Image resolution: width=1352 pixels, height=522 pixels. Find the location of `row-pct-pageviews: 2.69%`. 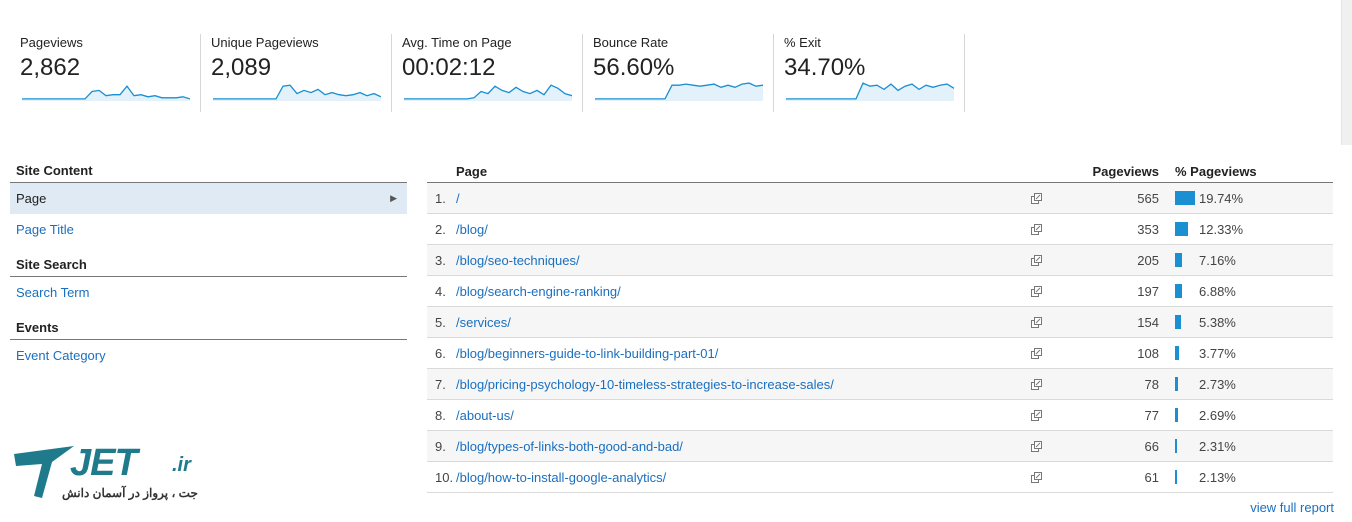

row-pct-pageviews: 2.69% is located at coordinates (1217, 415).